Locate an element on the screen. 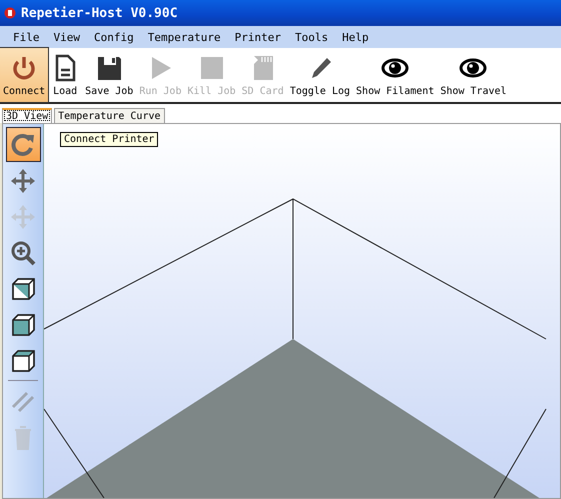 This screenshot has width=561, height=499. move-arrows-icon is located at coordinates (23, 180).